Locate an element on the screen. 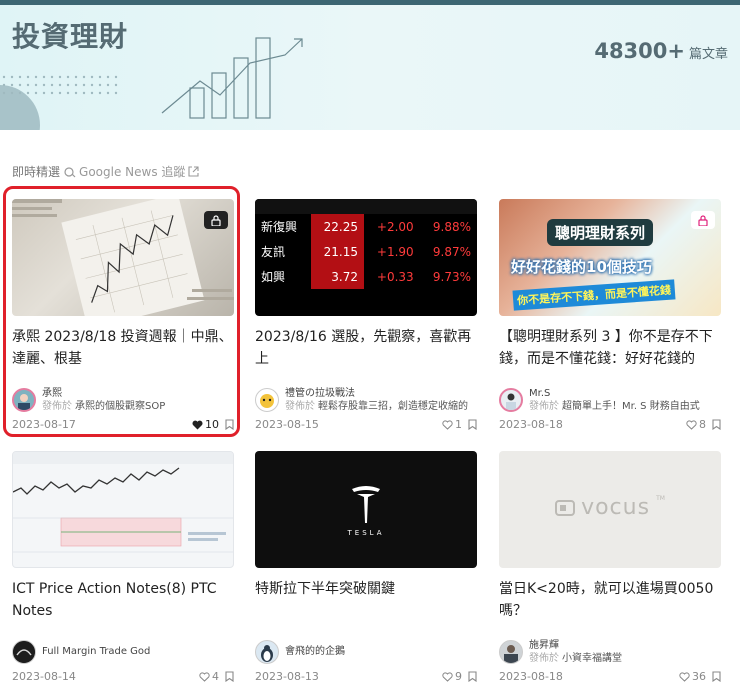 Image resolution: width=740 pixels, height=685 pixels. stock-change: +2.00 is located at coordinates (391, 226).